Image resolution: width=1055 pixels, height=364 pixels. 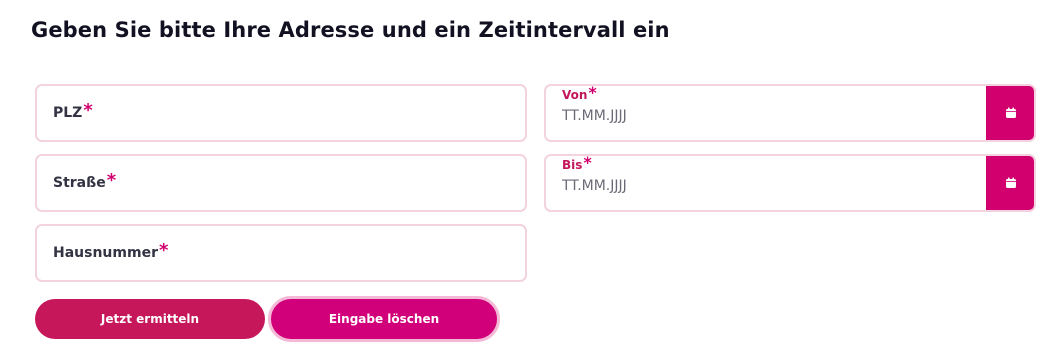 I want to click on von-date-input, so click(x=762, y=116).